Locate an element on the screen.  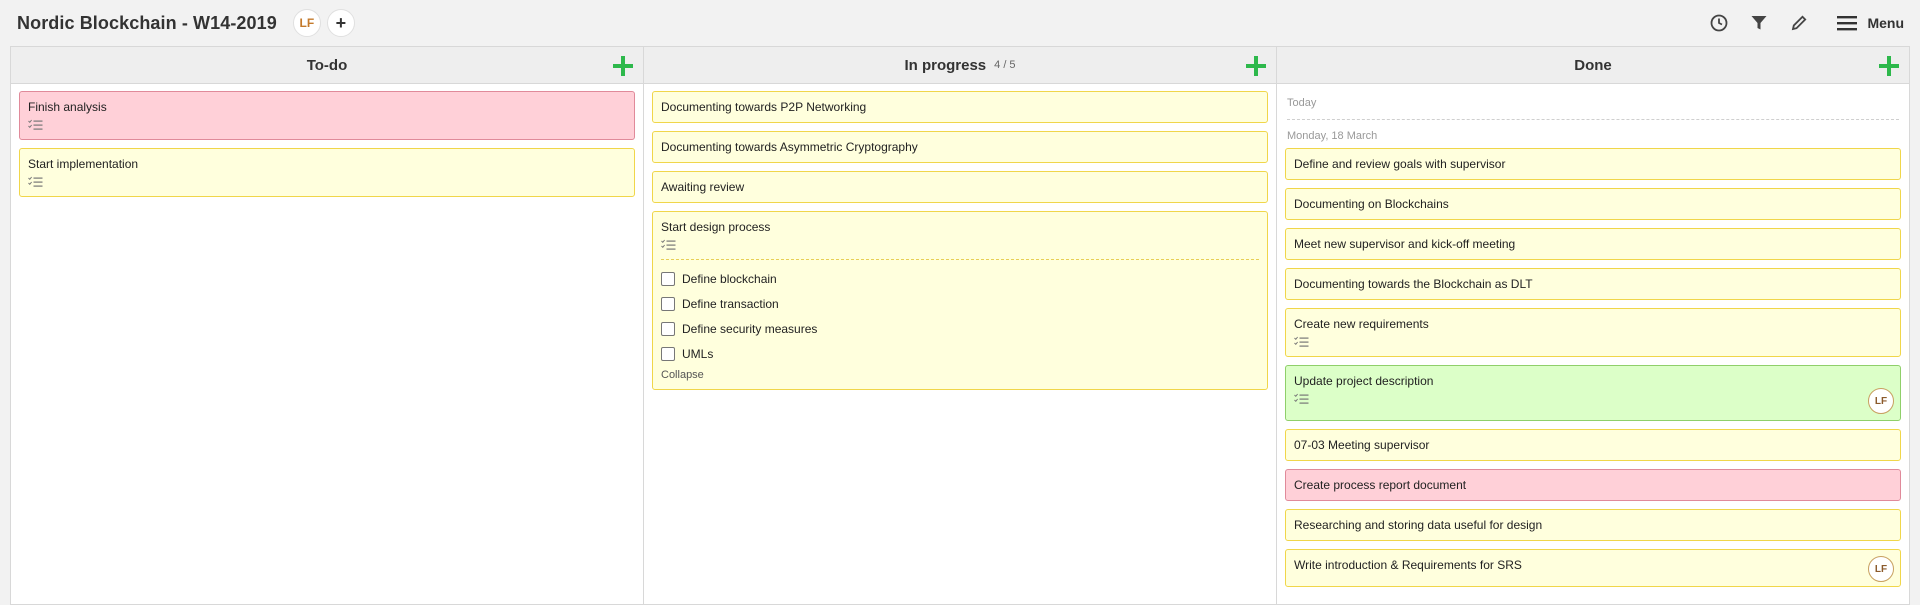
column-header: To-do is located at coordinates (327, 65).